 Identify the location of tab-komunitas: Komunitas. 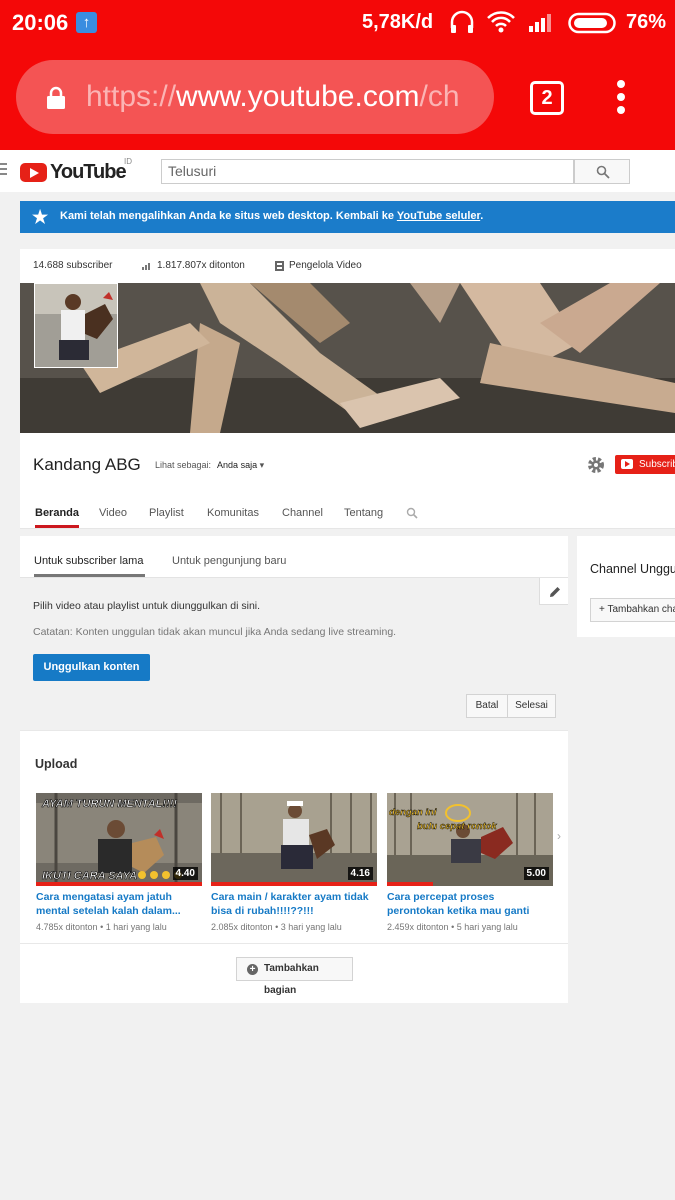
(233, 513).